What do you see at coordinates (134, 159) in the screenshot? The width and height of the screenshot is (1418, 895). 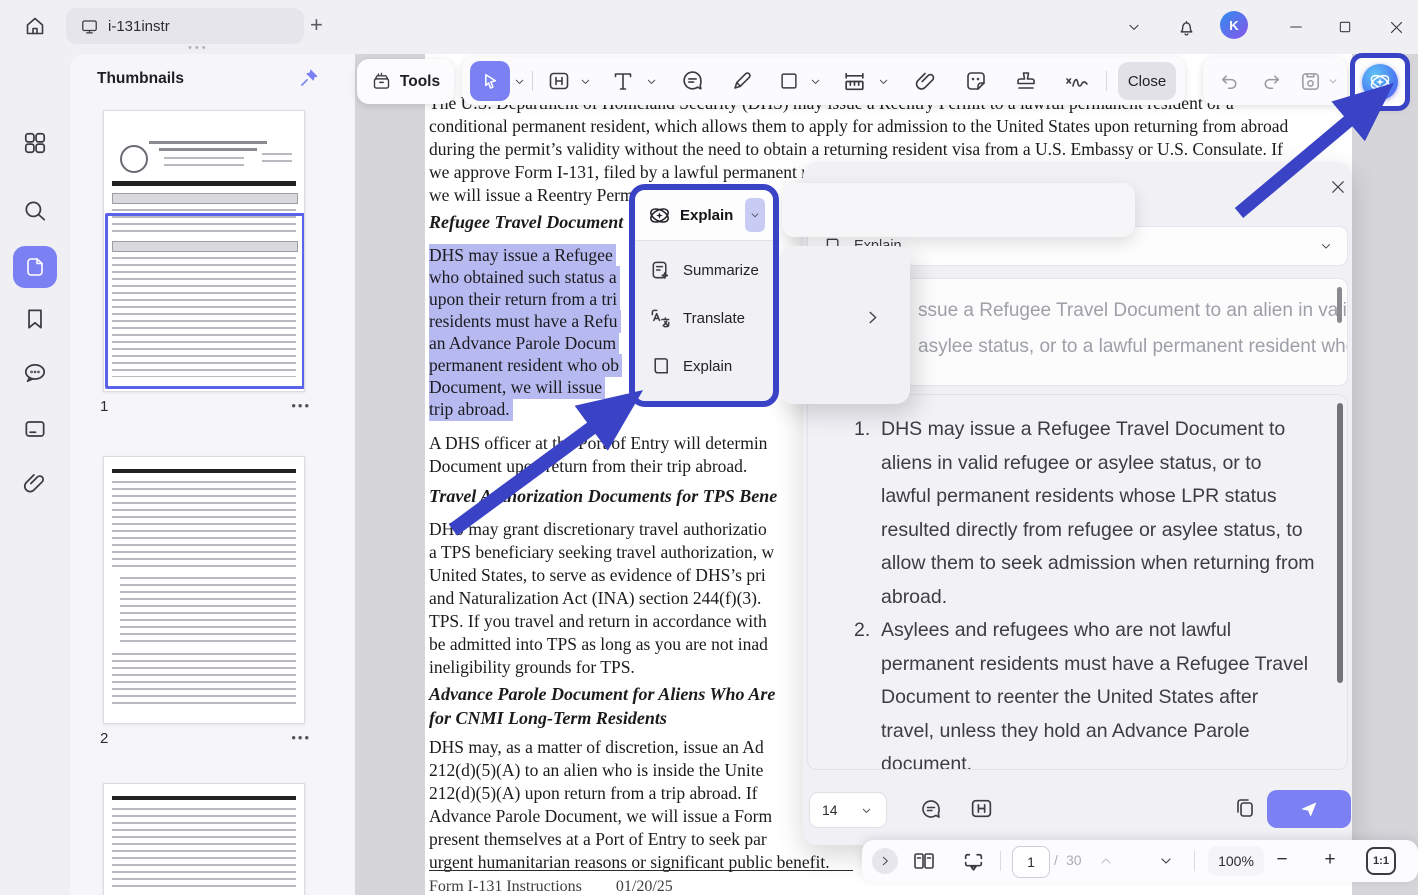 I see `dhs-seal` at bounding box center [134, 159].